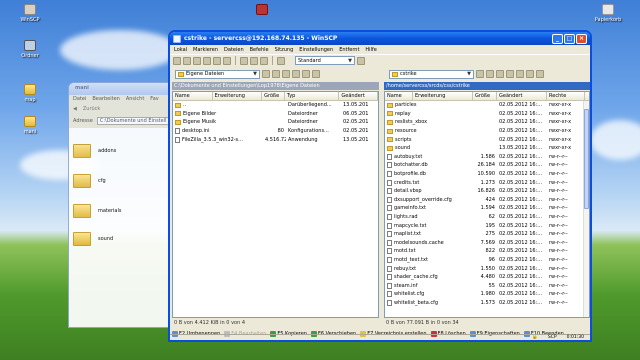  What do you see at coordinates (264, 60) in the screenshot?
I see `save-session-icon` at bounding box center [264, 60].